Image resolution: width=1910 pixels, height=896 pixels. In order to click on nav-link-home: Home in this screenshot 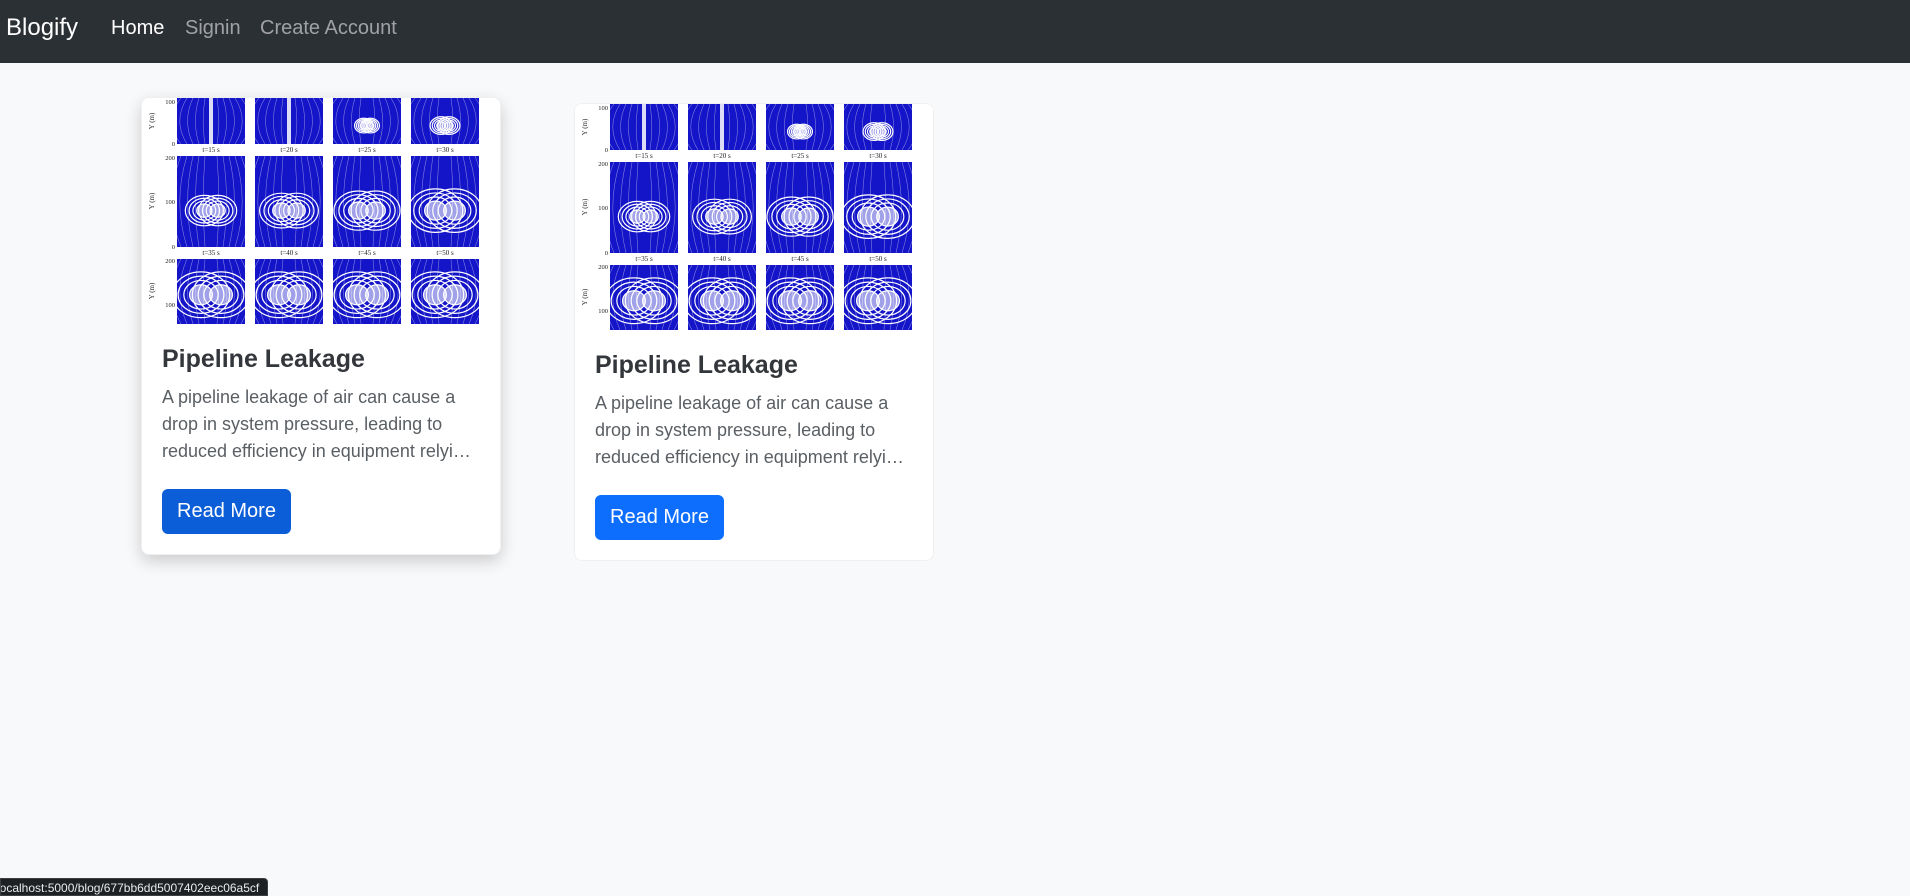, I will do `click(137, 28)`.